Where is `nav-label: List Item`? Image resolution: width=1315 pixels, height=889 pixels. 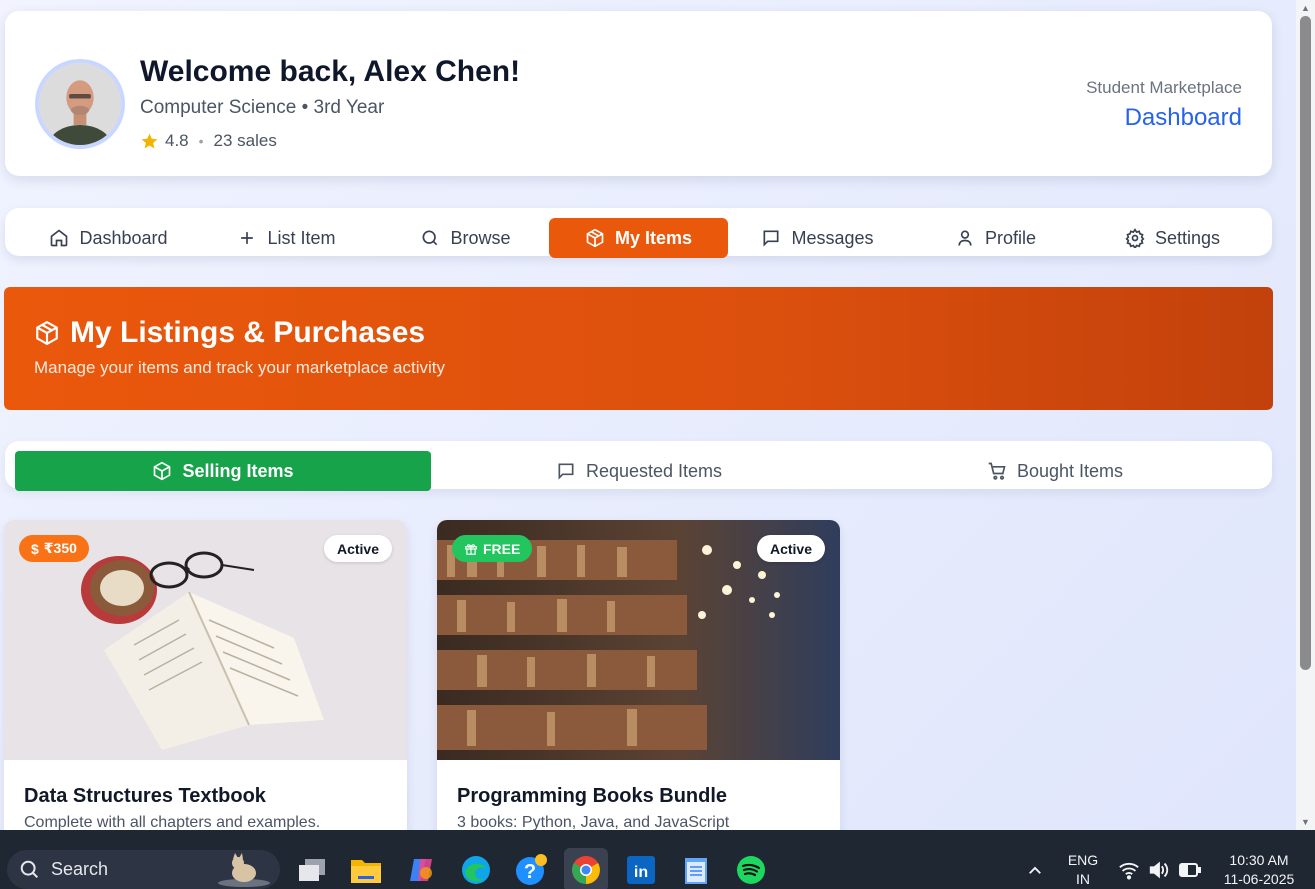 nav-label: List Item is located at coordinates (301, 237).